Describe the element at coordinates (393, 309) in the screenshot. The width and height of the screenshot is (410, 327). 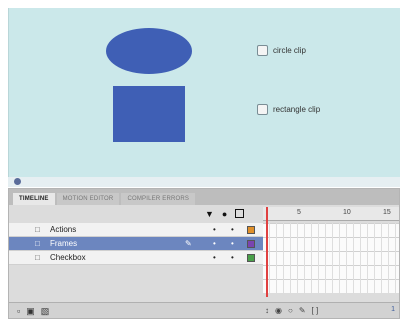
I see `current-frame: 1` at that location.